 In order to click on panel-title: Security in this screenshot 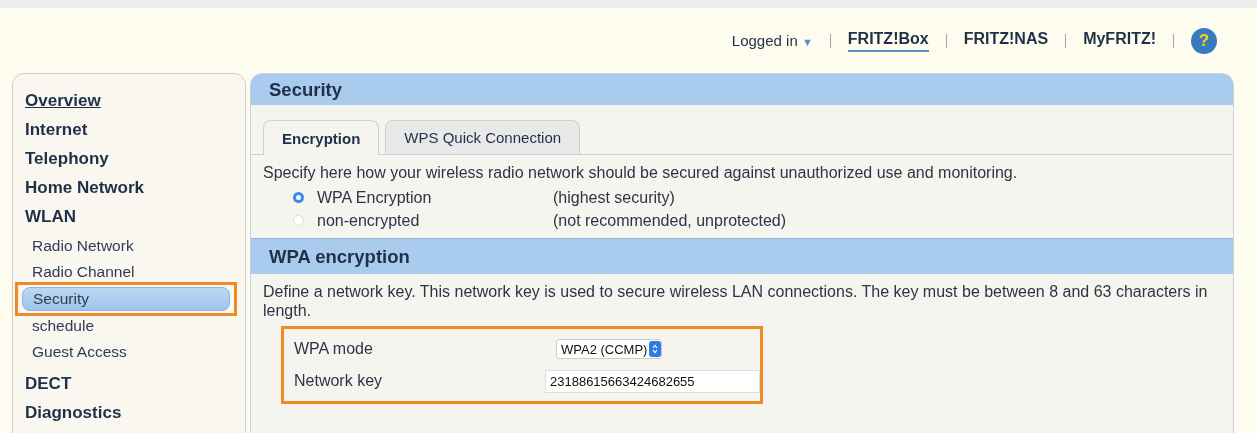, I will do `click(305, 89)`.